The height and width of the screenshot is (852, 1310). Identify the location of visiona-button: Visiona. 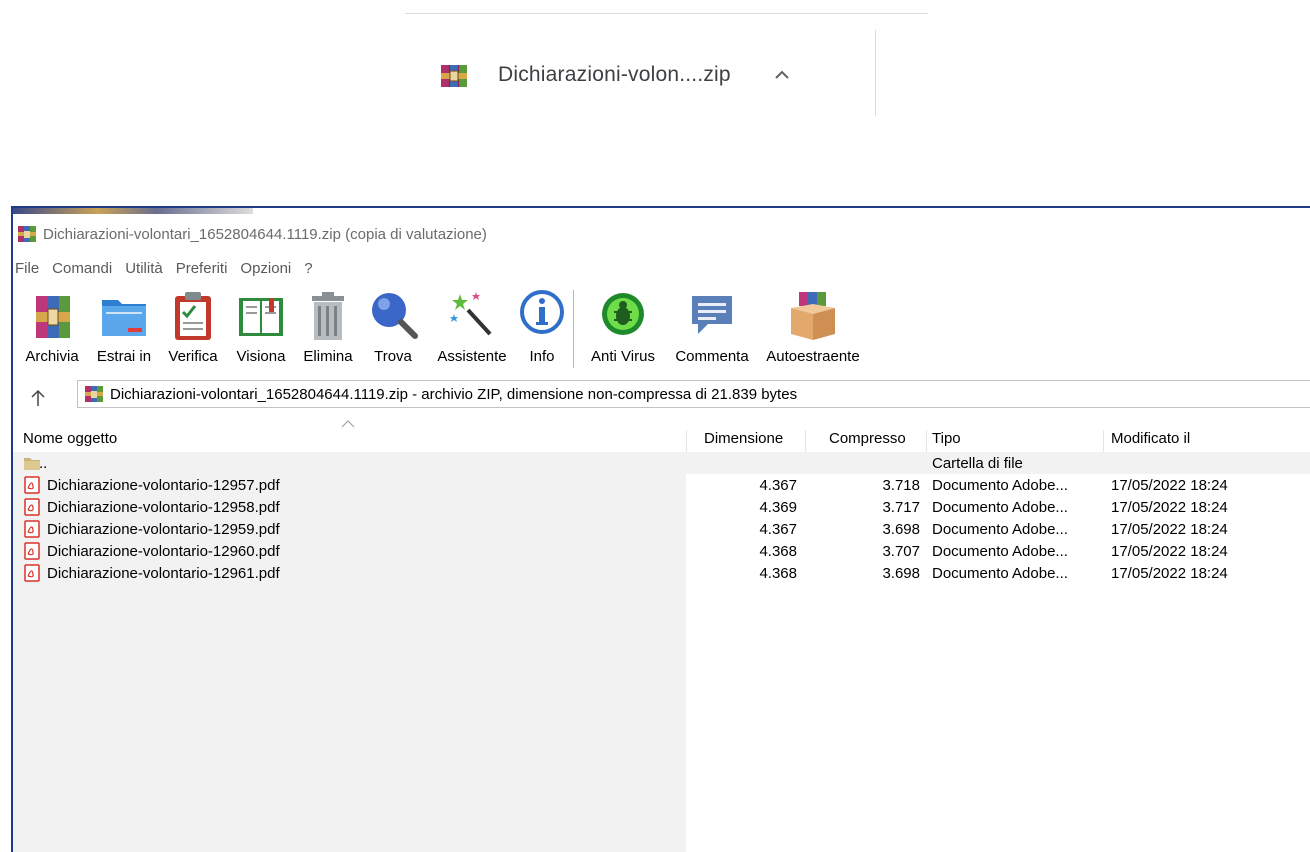
(261, 333).